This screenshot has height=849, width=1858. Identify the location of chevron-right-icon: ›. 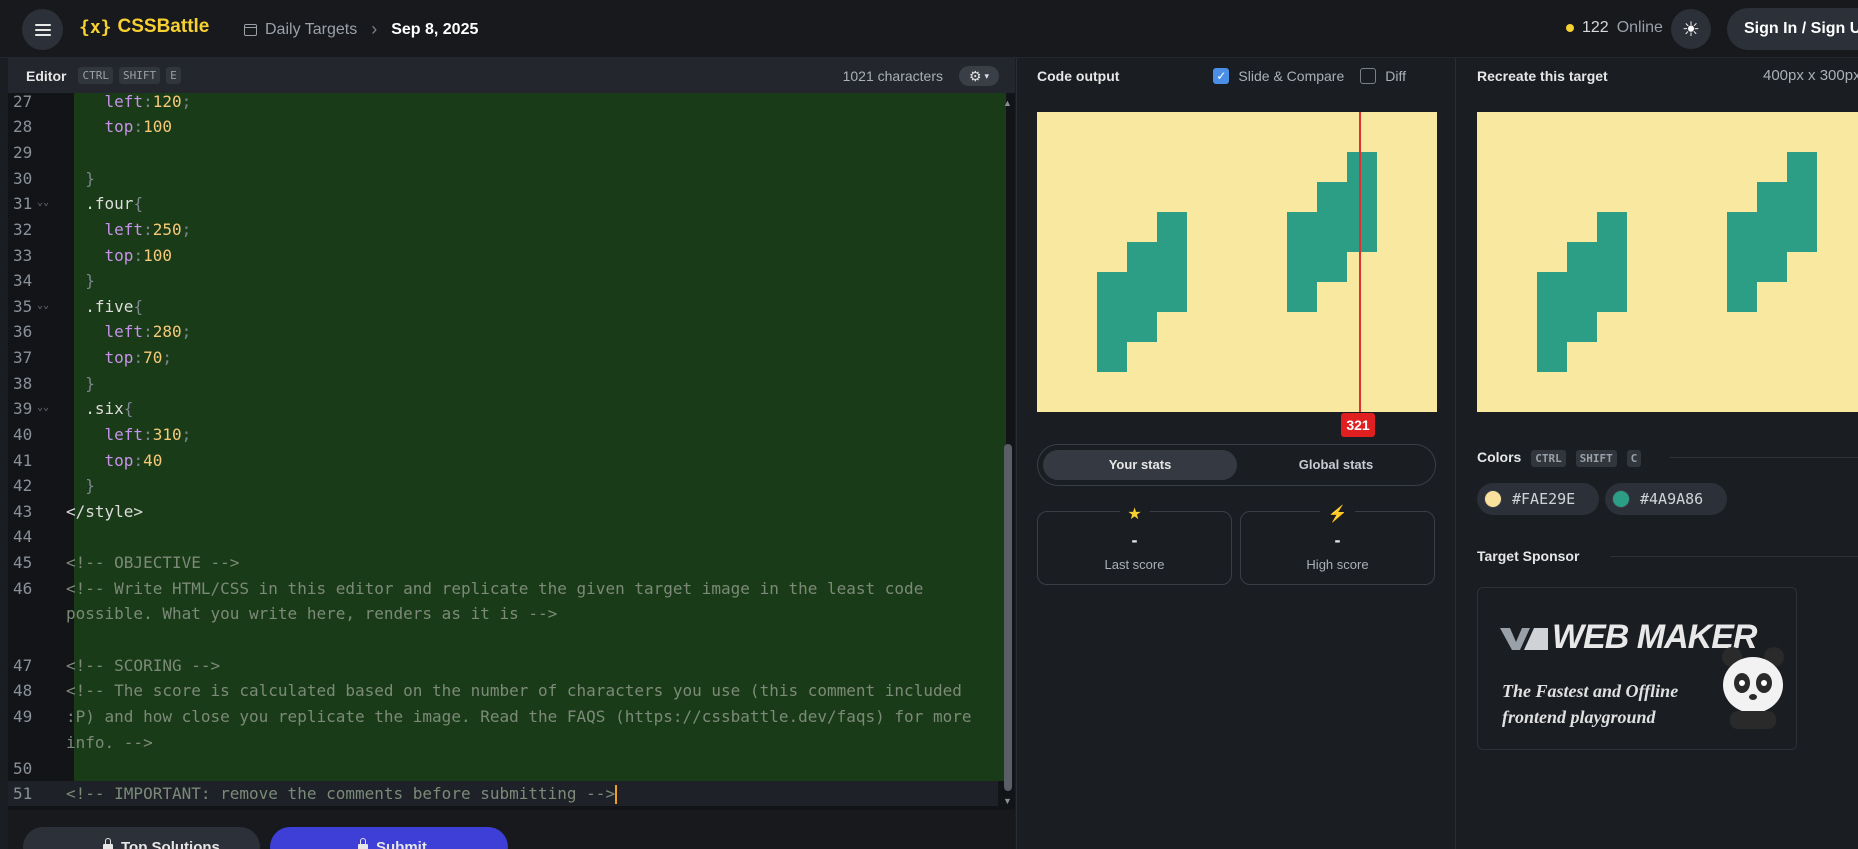
(374, 29).